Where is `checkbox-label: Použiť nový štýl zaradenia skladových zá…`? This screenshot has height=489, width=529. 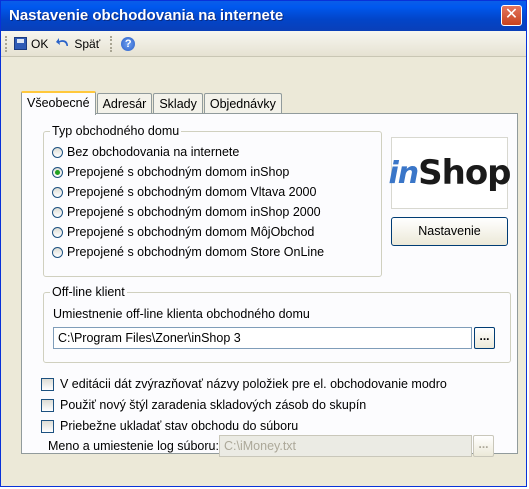
checkbox-label: Použiť nový štýl zaradenia skladových zá… is located at coordinates (213, 405).